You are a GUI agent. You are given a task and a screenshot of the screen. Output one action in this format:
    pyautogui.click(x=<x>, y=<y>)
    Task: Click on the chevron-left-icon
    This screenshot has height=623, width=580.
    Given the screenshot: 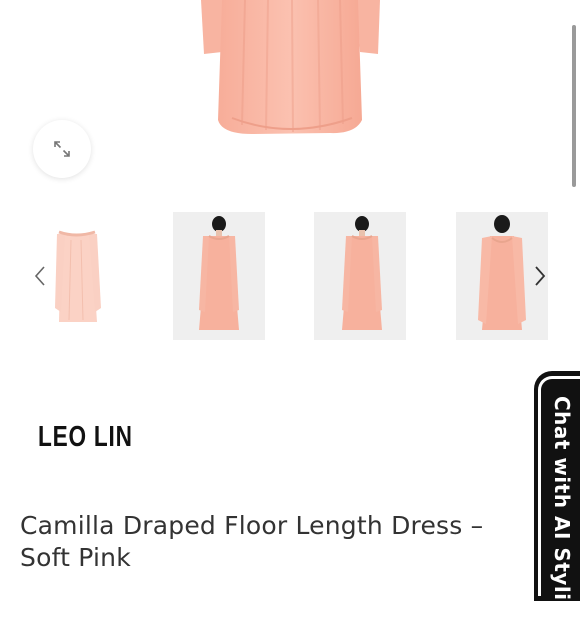 What is the action you would take?
    pyautogui.click(x=39, y=276)
    